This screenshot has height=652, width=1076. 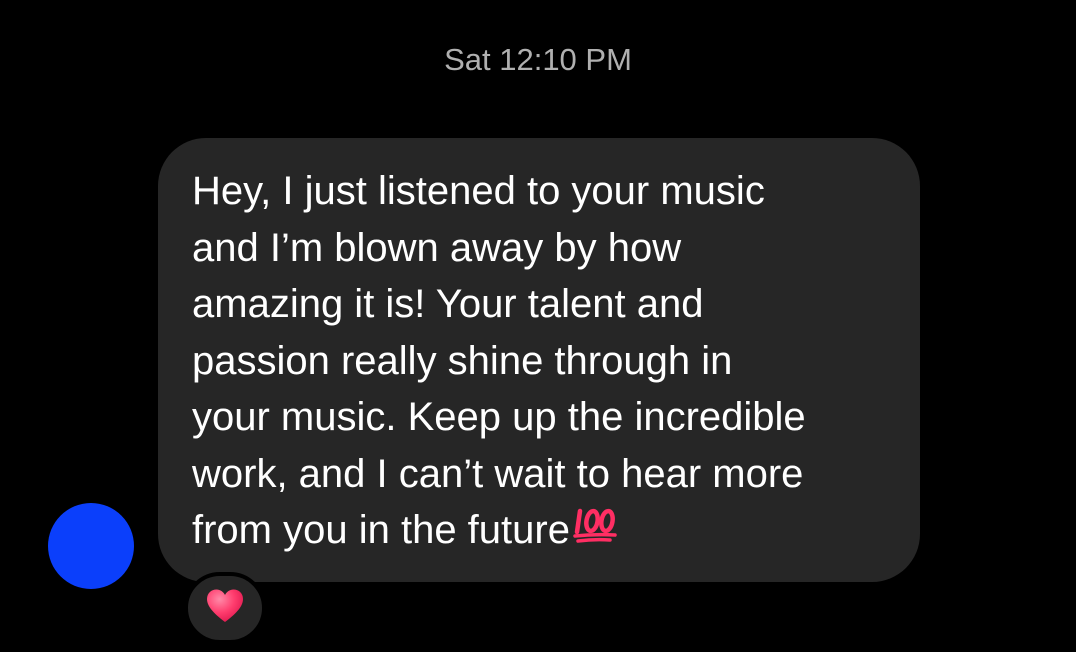 I want to click on message-line: and I’m blown away by how, so click(x=437, y=247).